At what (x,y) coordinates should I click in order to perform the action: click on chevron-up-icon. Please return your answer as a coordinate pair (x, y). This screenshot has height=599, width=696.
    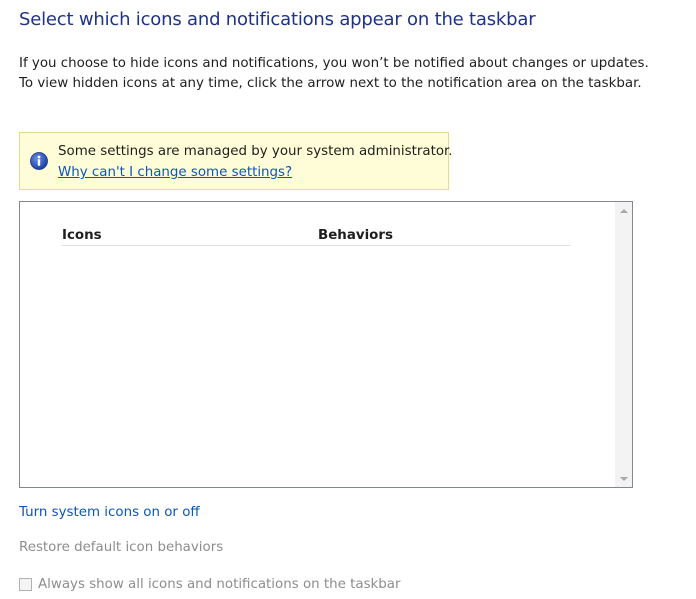
    Looking at the image, I should click on (623, 210).